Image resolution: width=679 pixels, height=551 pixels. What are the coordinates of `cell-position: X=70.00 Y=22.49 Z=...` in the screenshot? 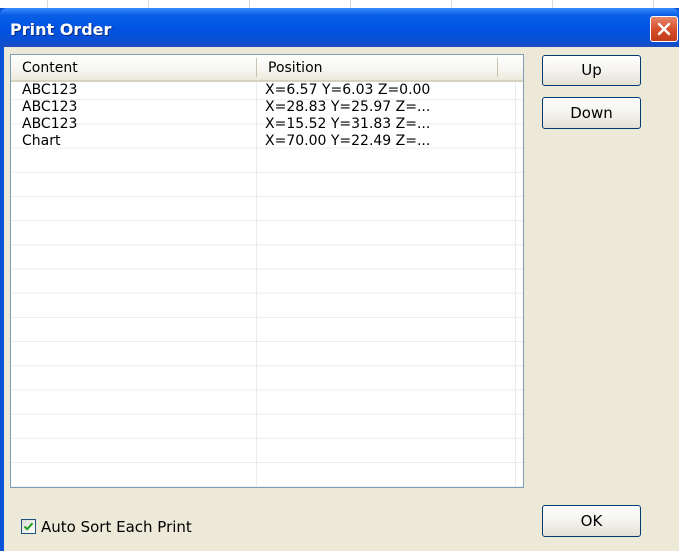 It's located at (348, 141).